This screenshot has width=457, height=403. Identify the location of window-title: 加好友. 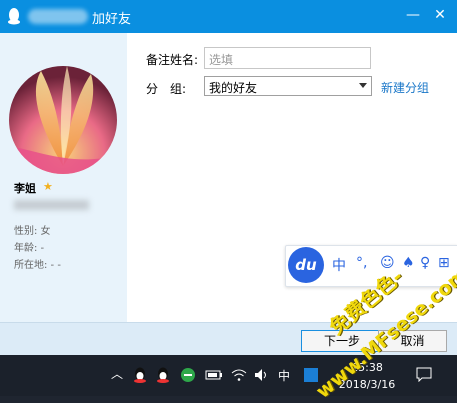
(112, 19).